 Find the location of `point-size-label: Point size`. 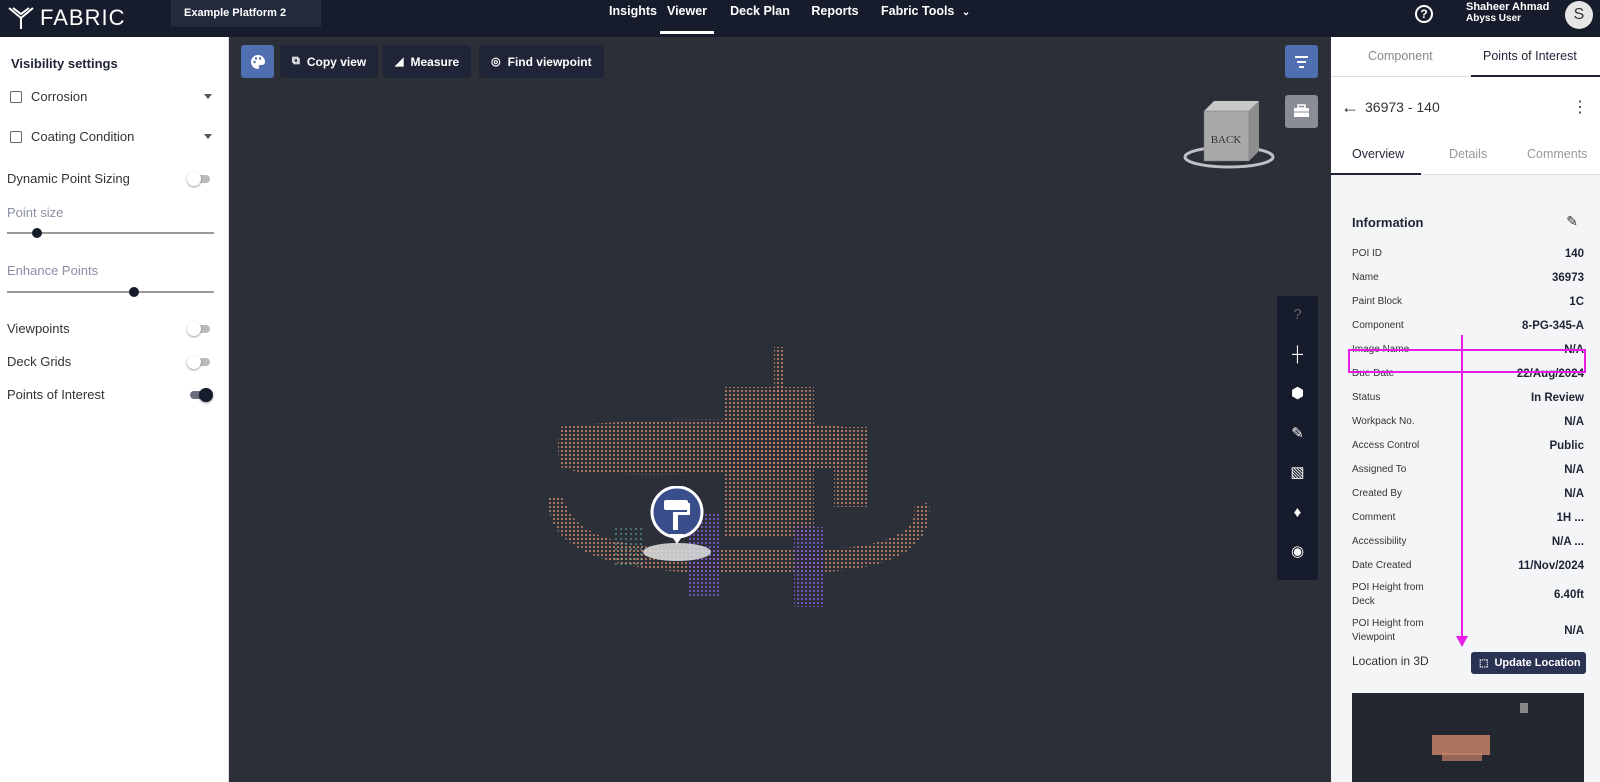

point-size-label: Point size is located at coordinates (35, 212).